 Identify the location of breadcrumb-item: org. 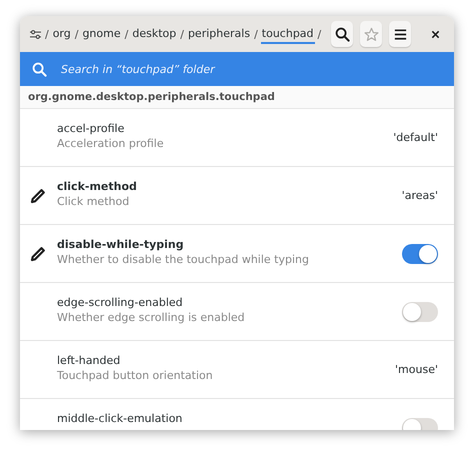
(62, 34).